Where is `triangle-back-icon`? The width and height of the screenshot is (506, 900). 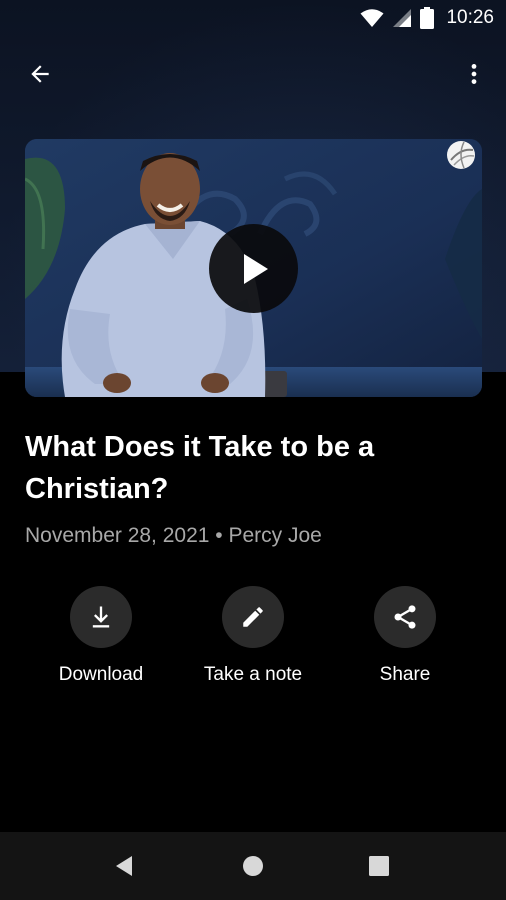 triangle-back-icon is located at coordinates (124, 866).